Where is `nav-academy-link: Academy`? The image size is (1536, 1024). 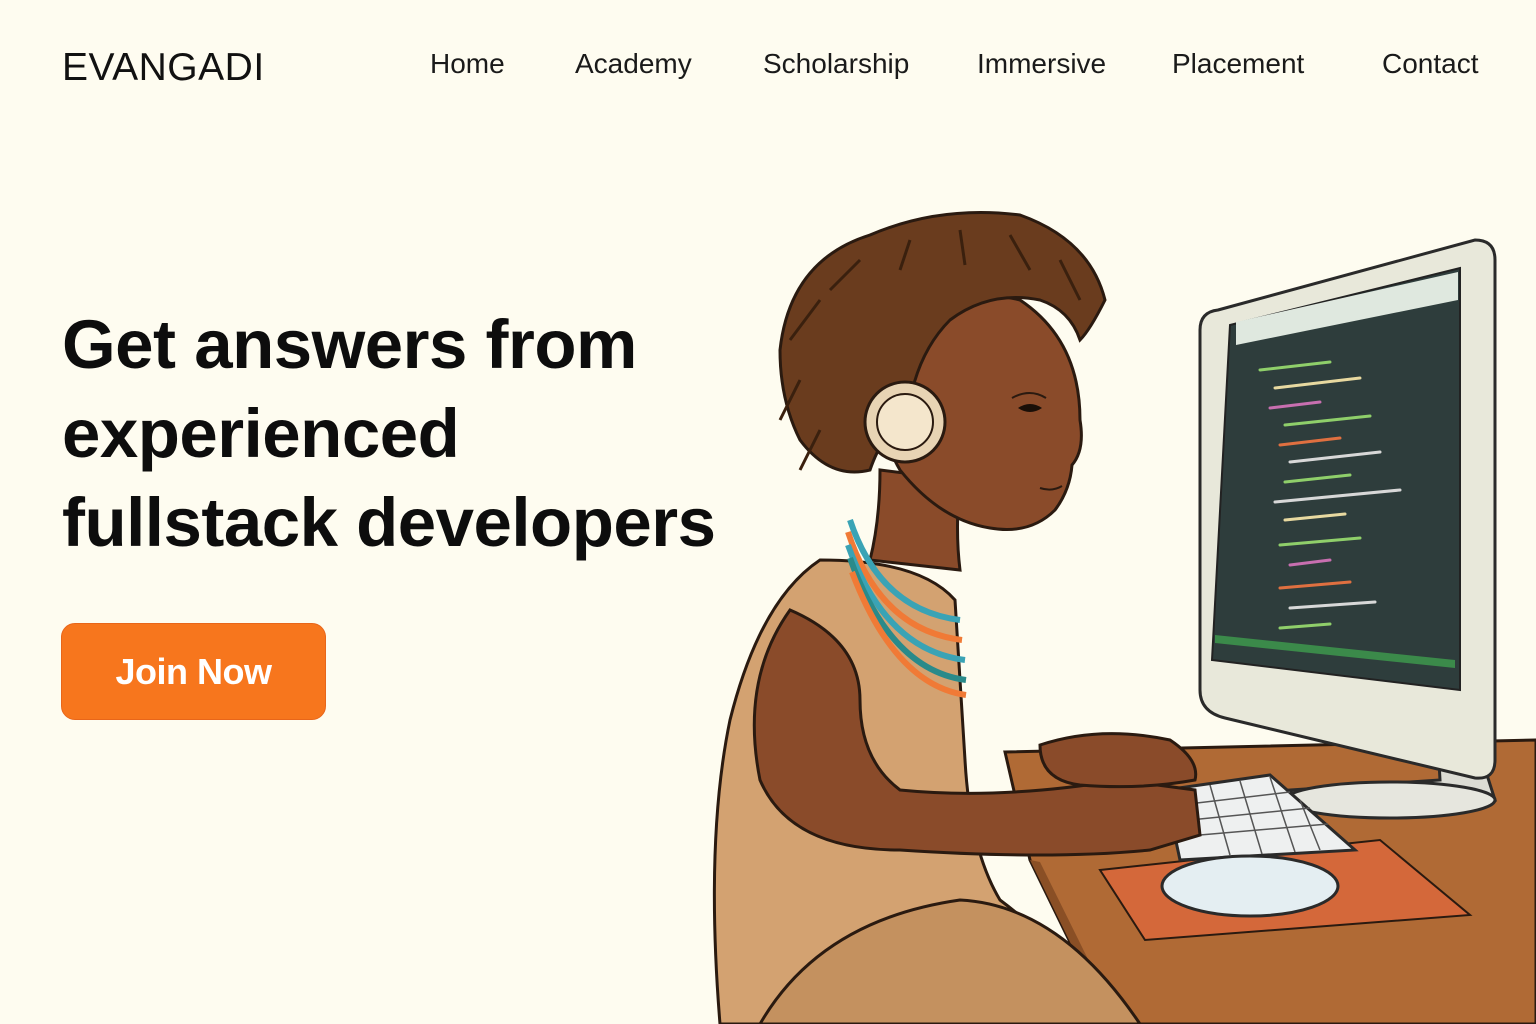
nav-academy-link: Academy is located at coordinates (633, 64).